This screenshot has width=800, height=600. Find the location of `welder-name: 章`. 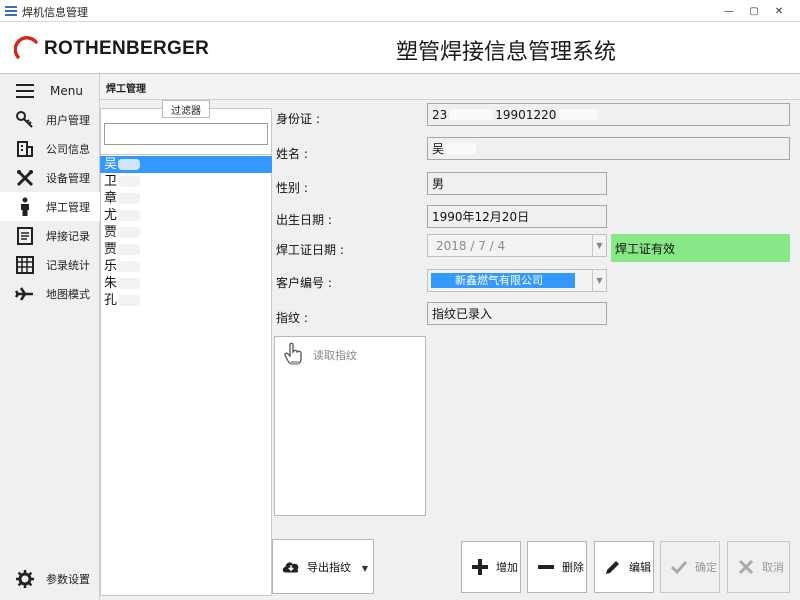

welder-name: 章 is located at coordinates (111, 198).